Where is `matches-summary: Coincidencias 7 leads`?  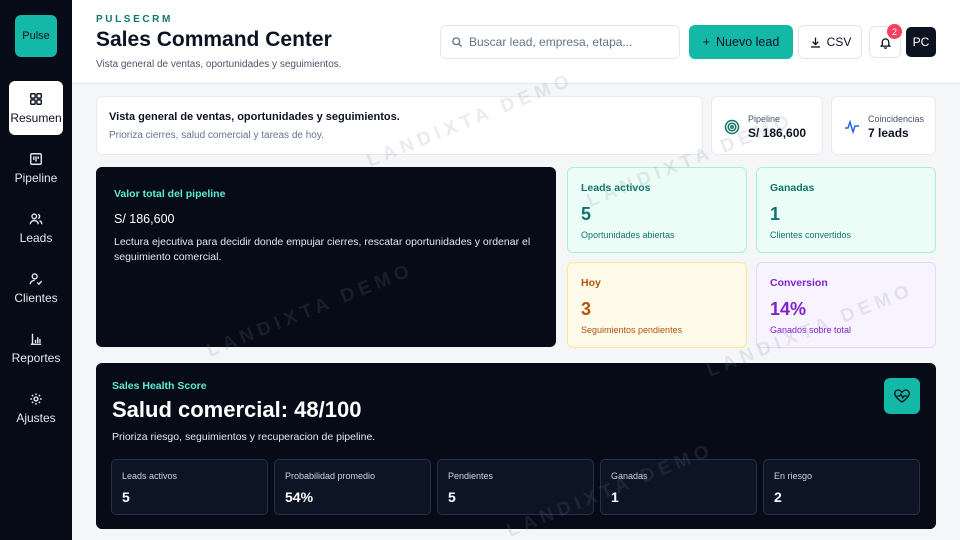
matches-summary: Coincidencias 7 leads is located at coordinates (883, 125).